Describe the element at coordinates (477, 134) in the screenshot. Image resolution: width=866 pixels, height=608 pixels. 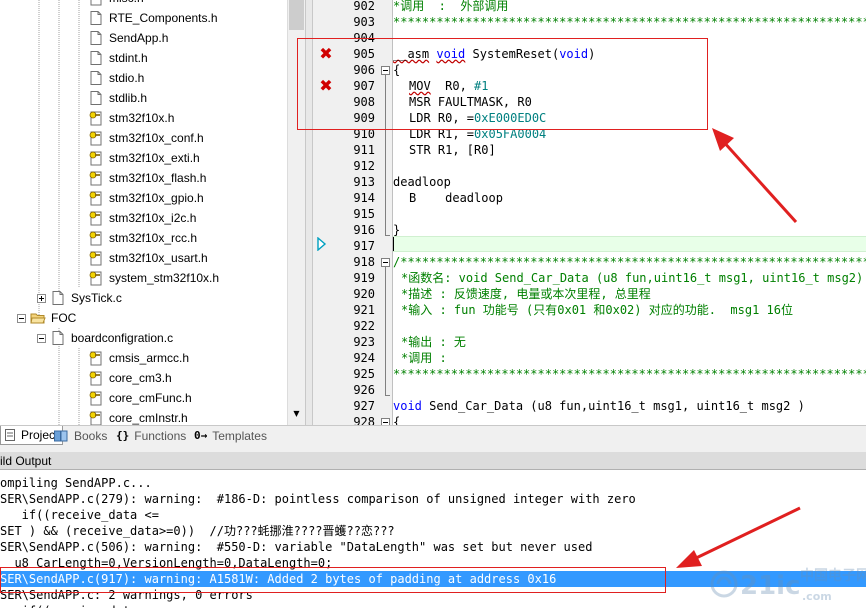
I see `code-line: LDR R1, =0x05FA0004` at that location.